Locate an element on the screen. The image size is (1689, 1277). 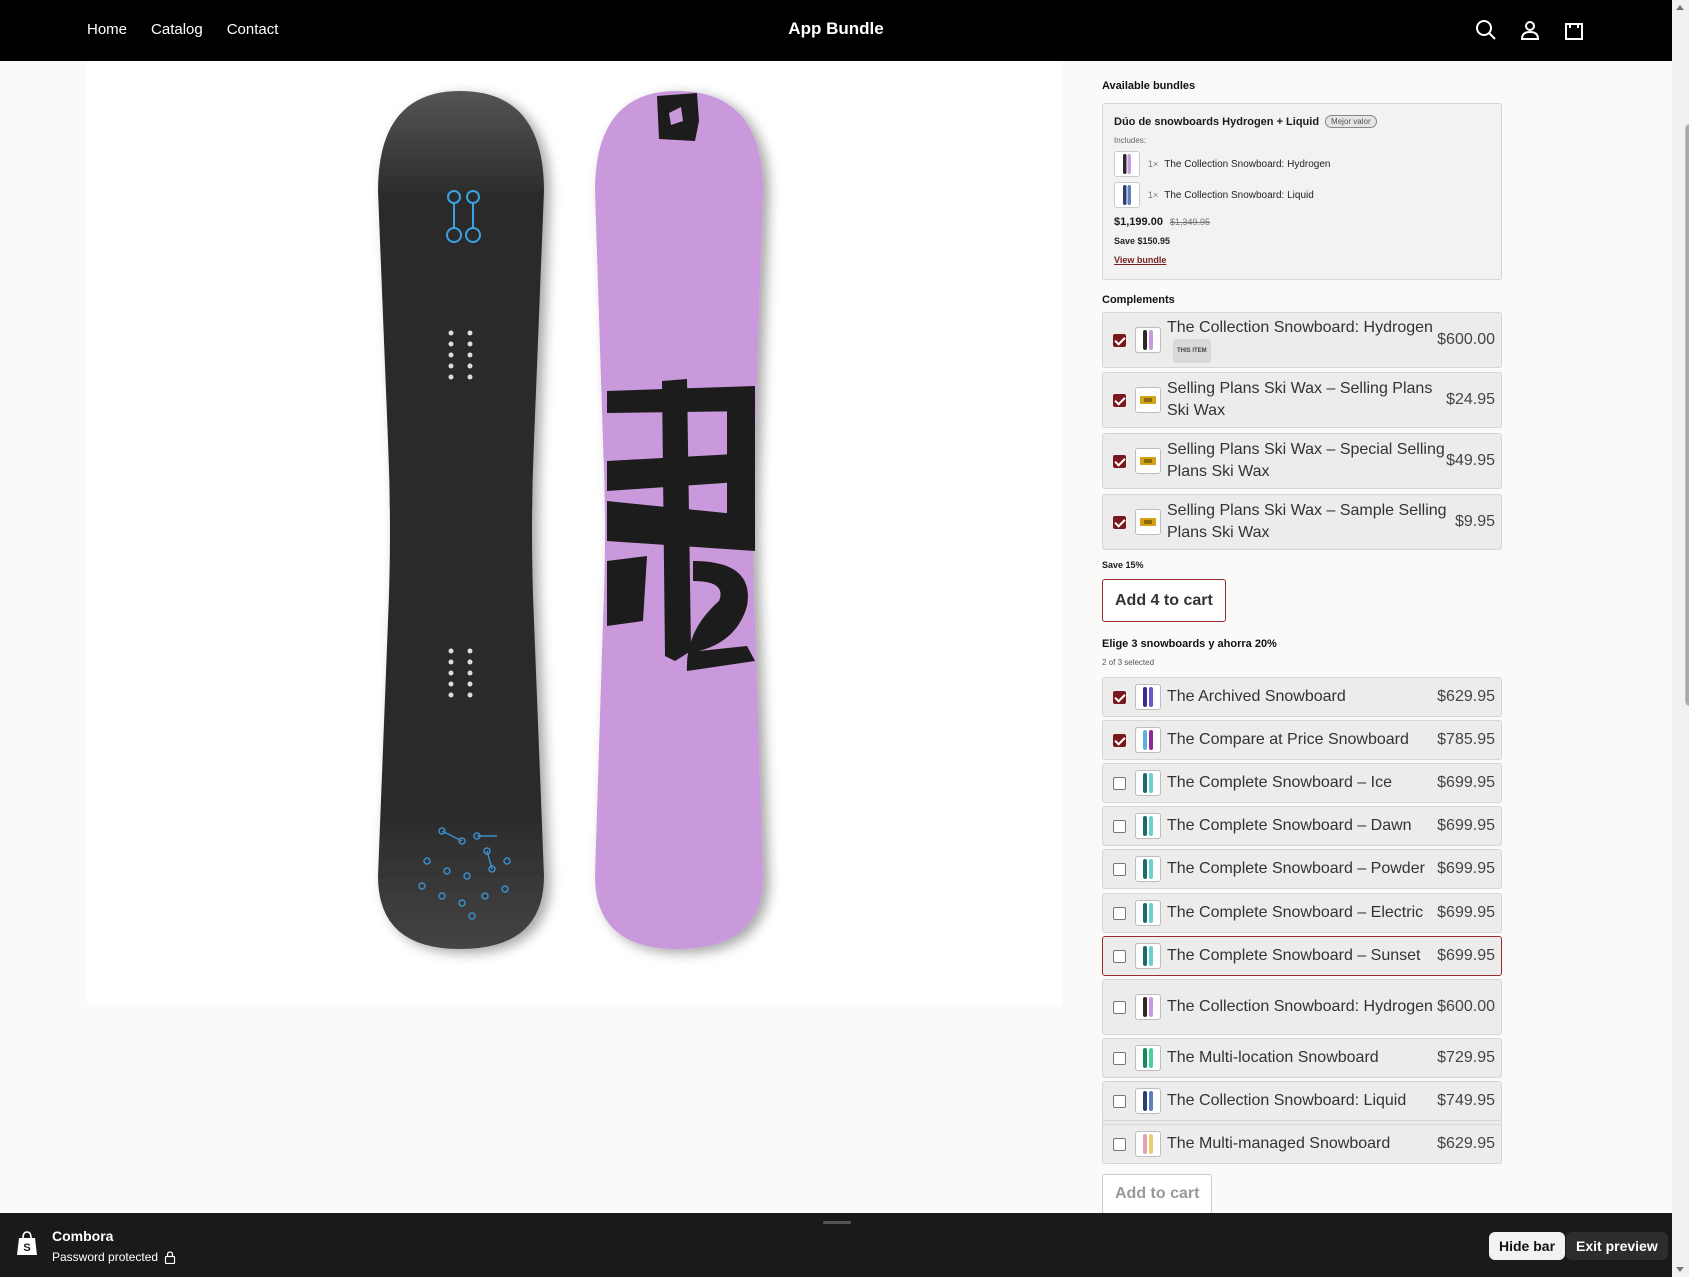
mix-row: The Collection Snowboard: Liquid $749.95 is located at coordinates (1302, 1101).